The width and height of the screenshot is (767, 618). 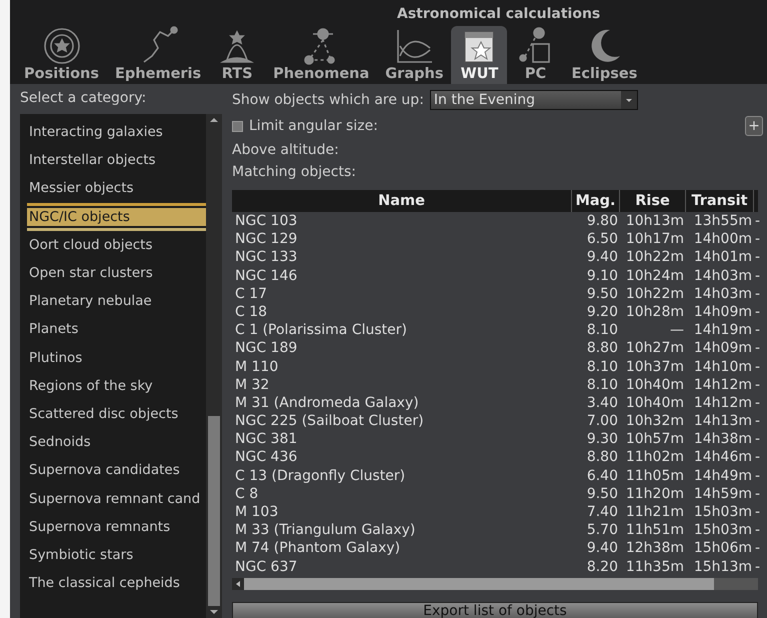 What do you see at coordinates (602, 512) in the screenshot?
I see `table-cell-text: 7.40` at bounding box center [602, 512].